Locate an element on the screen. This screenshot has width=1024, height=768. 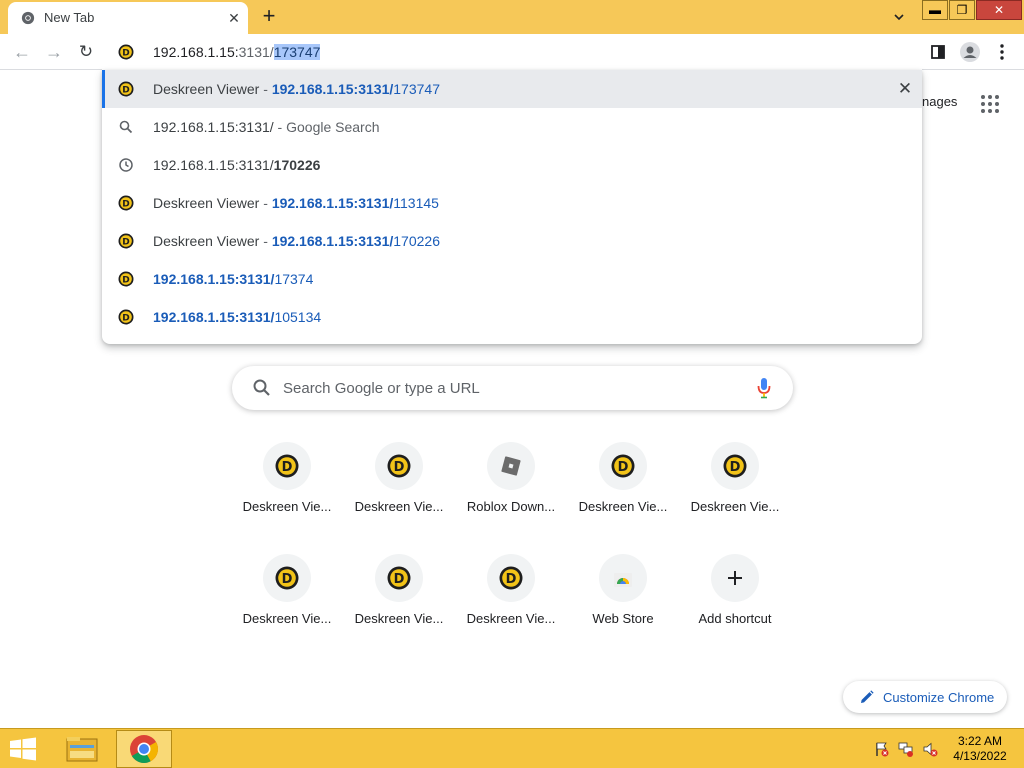
remove-suggestion-icon: ✕ is located at coordinates (905, 89).